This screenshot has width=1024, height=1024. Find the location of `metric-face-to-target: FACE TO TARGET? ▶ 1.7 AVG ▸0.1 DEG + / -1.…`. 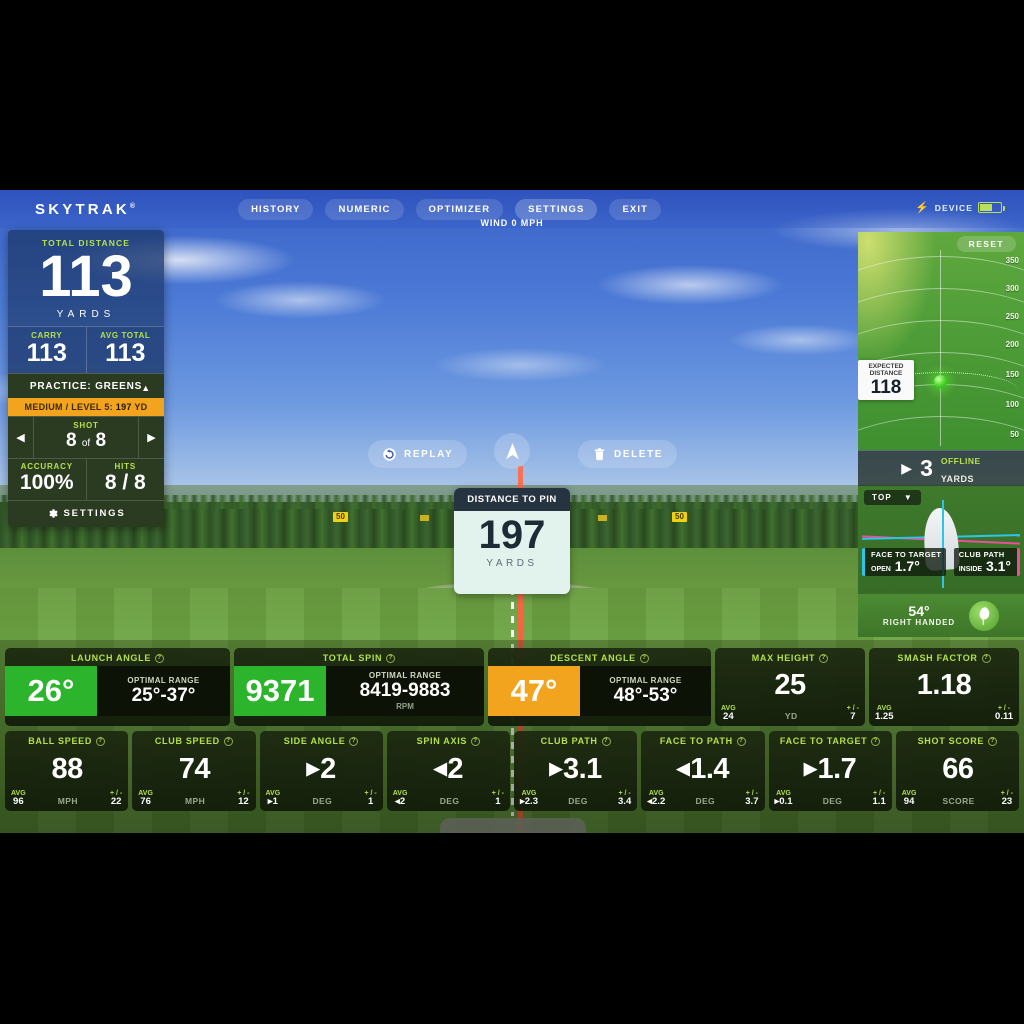

metric-face-to-target: FACE TO TARGET? ▶ 1.7 AVG ▸0.1 DEG + / -1.… is located at coordinates (830, 771).